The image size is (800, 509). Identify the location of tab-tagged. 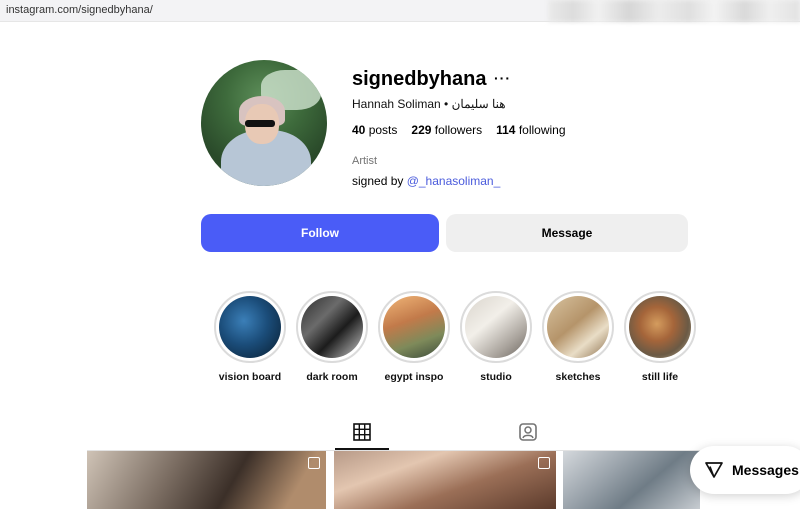
(528, 432).